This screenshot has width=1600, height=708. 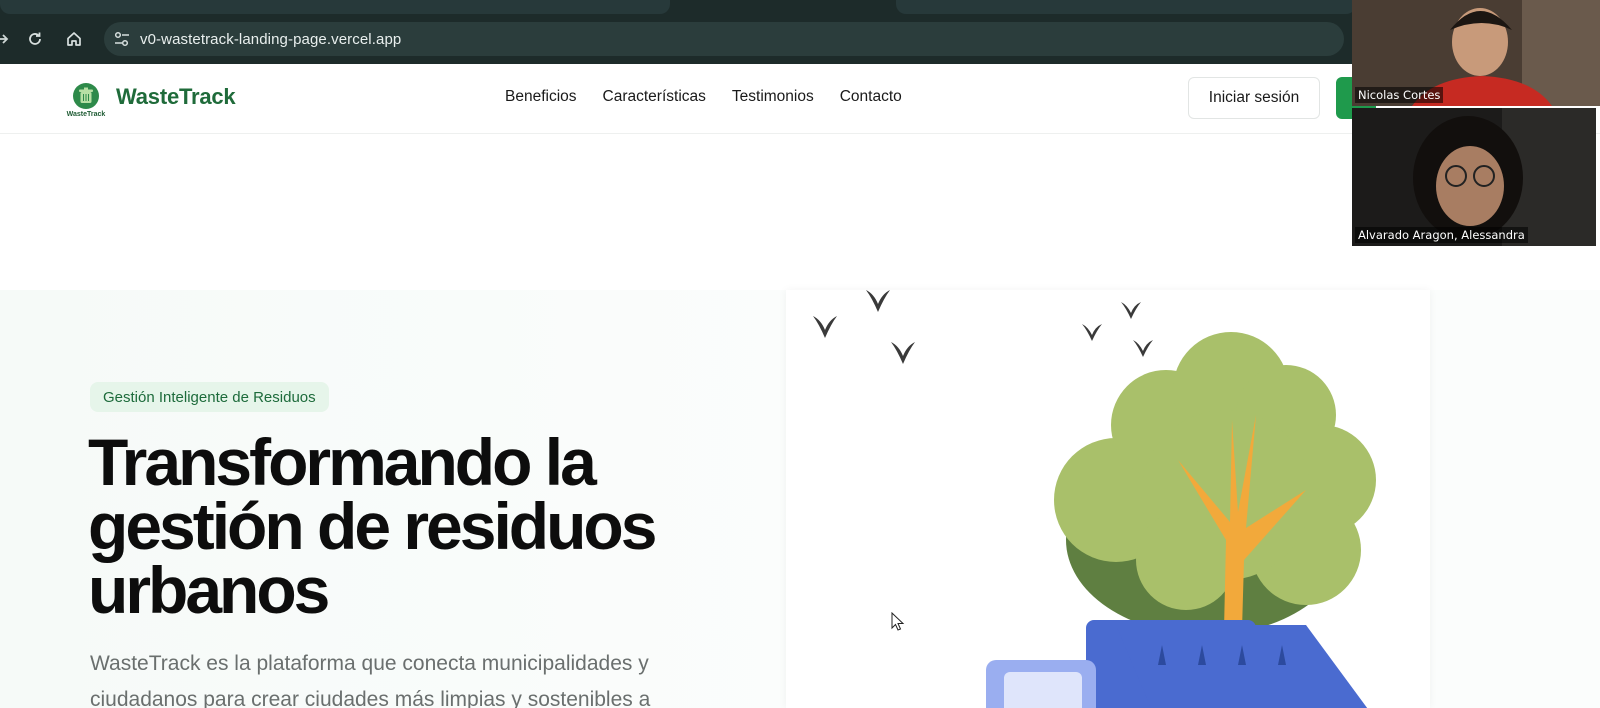 What do you see at coordinates (983, 327) in the screenshot?
I see `birds-illustration` at bounding box center [983, 327].